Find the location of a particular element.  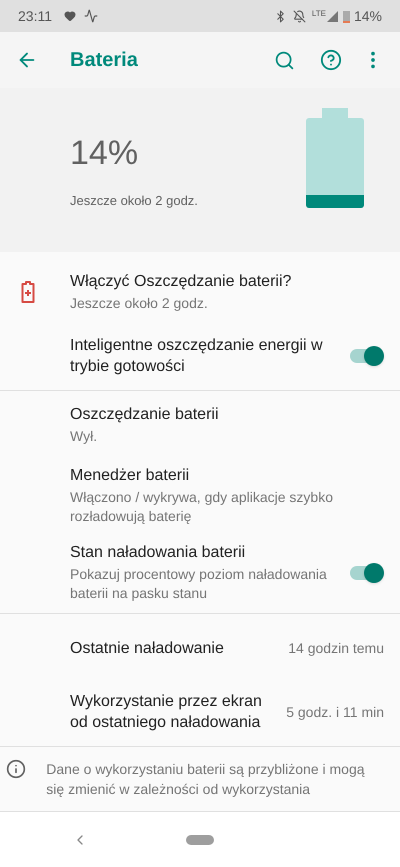

search-icon is located at coordinates (284, 60).